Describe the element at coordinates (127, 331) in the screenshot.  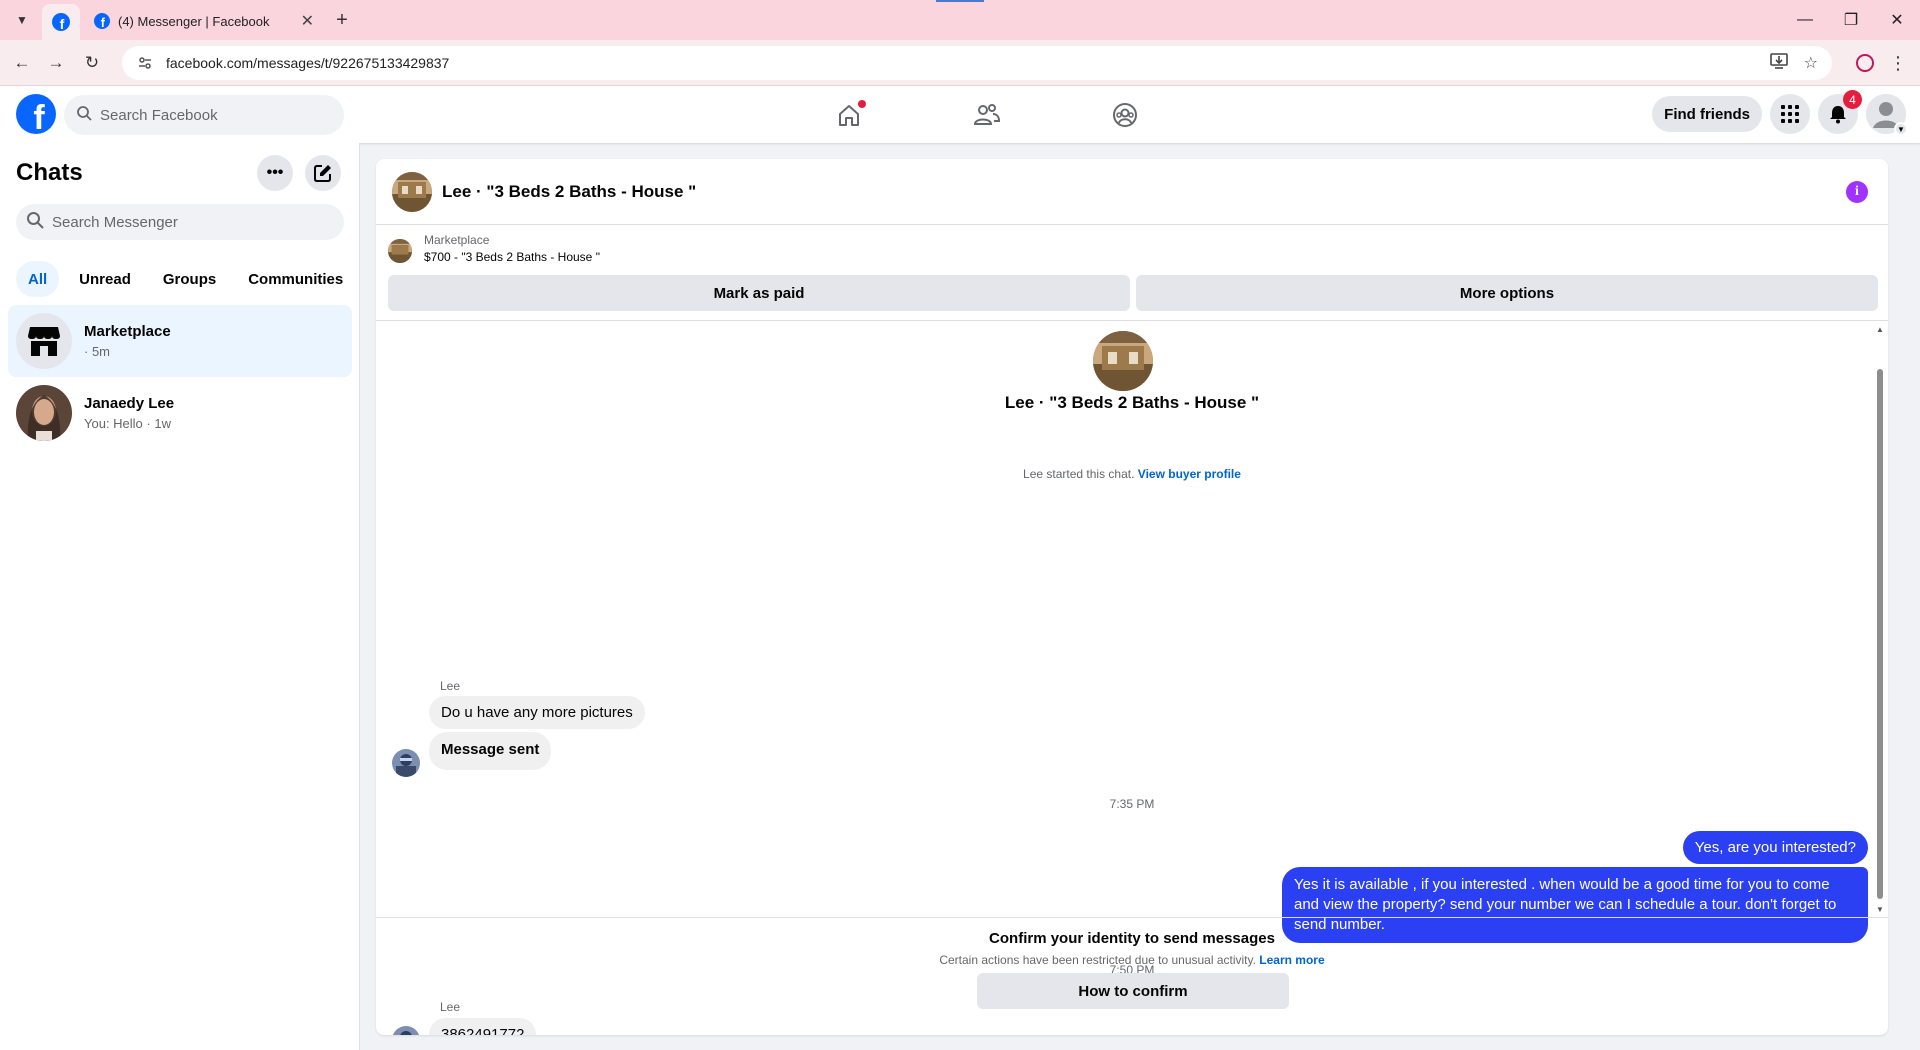
I see `chat-name: Marketplace` at that location.